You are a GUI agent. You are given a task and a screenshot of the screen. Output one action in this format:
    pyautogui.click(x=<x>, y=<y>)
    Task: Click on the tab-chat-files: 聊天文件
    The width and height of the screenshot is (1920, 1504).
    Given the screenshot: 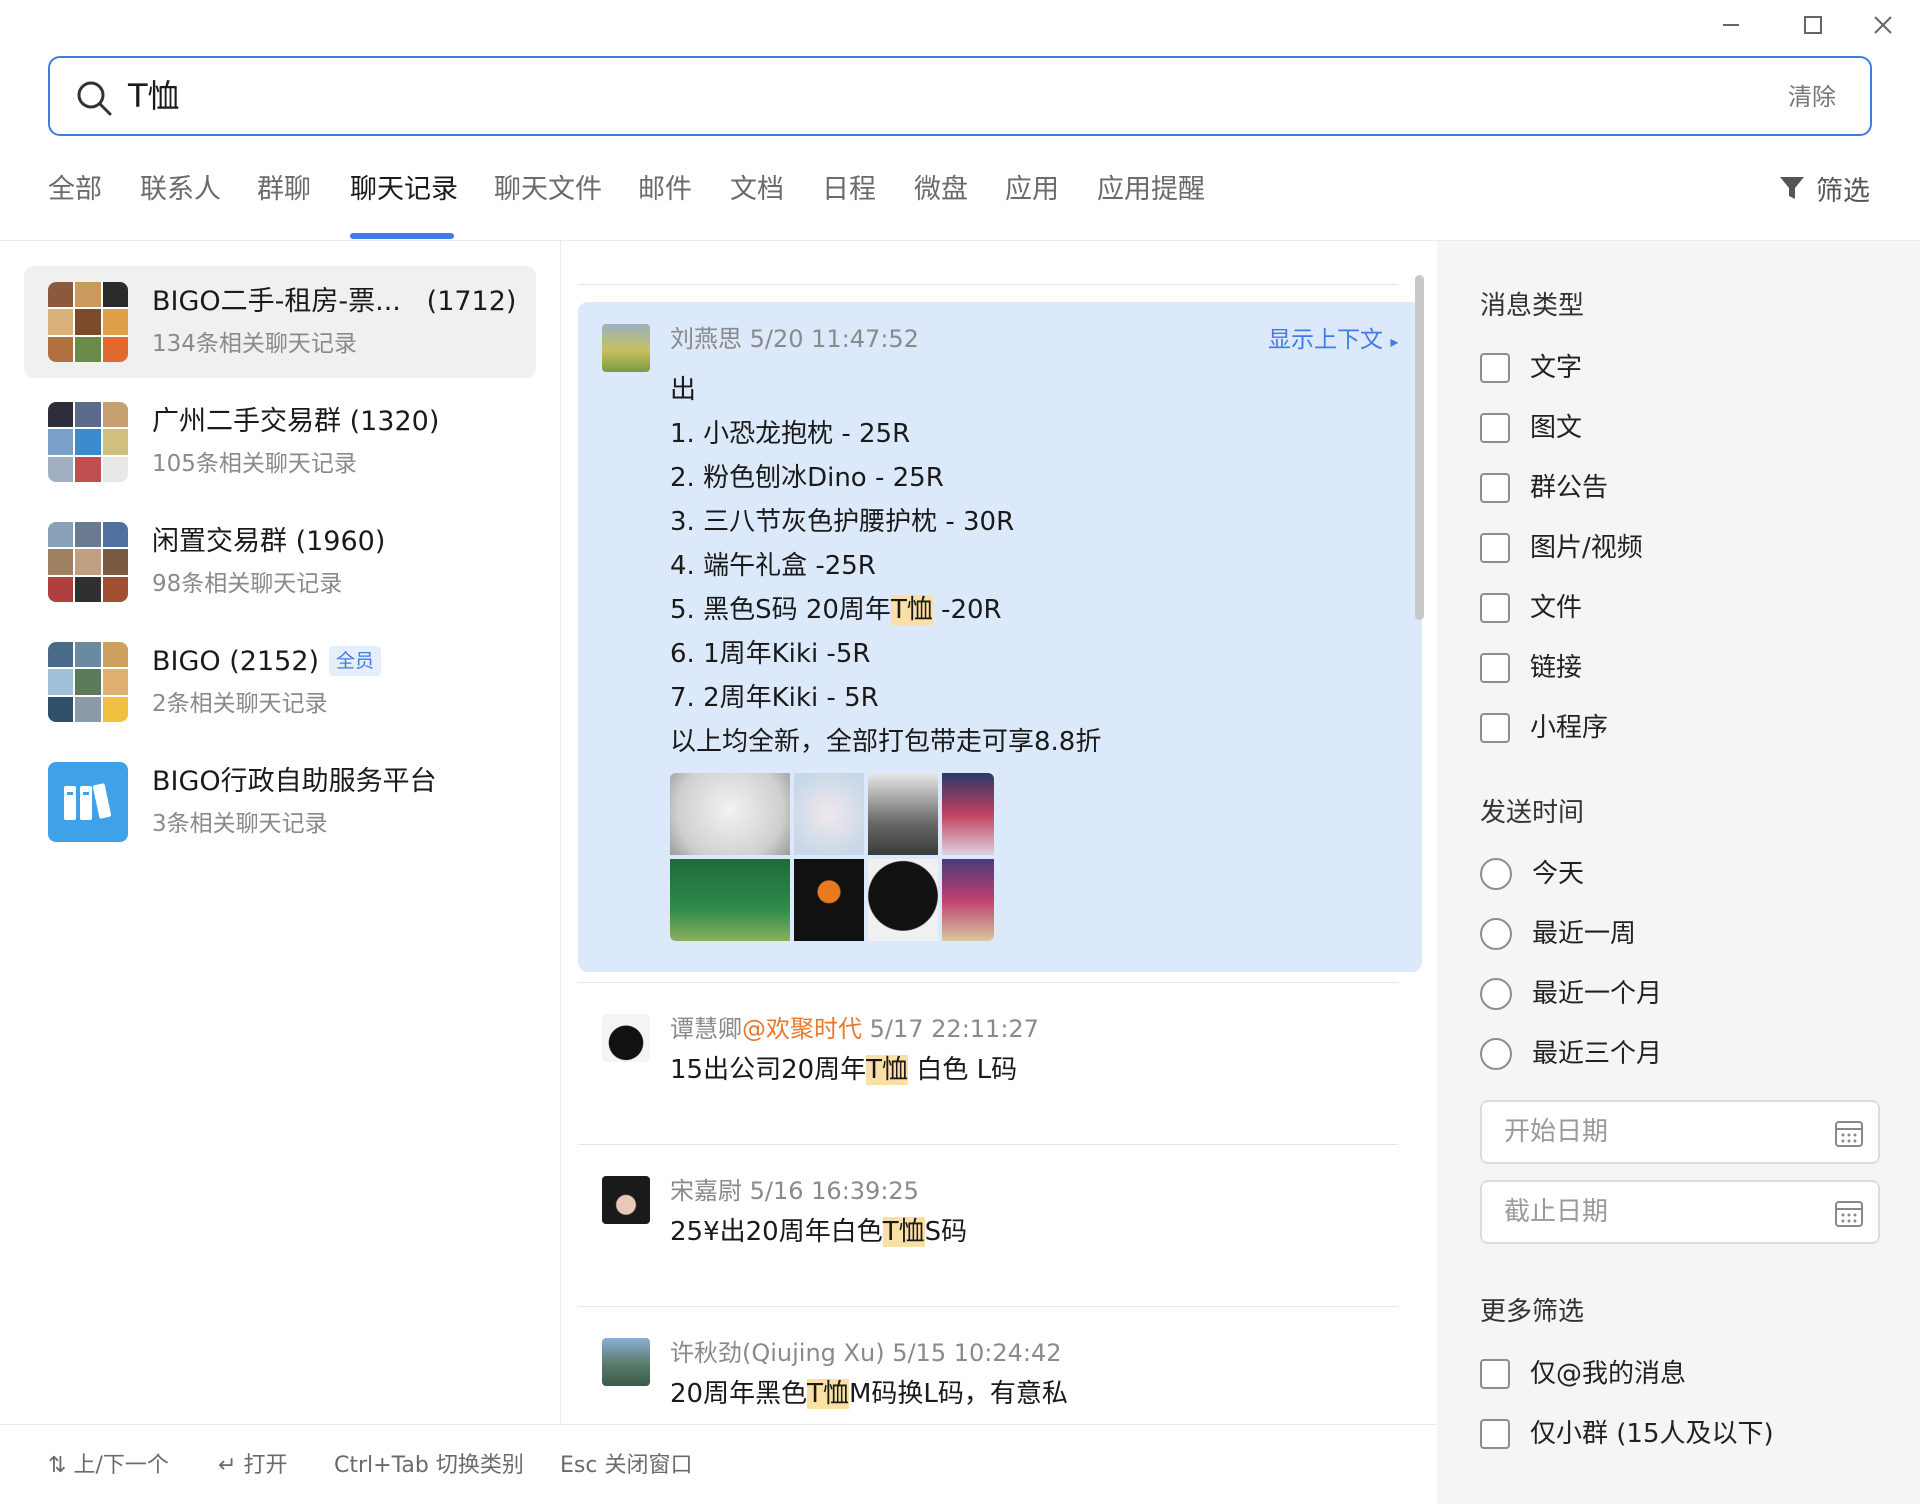 What is the action you would take?
    pyautogui.click(x=548, y=190)
    